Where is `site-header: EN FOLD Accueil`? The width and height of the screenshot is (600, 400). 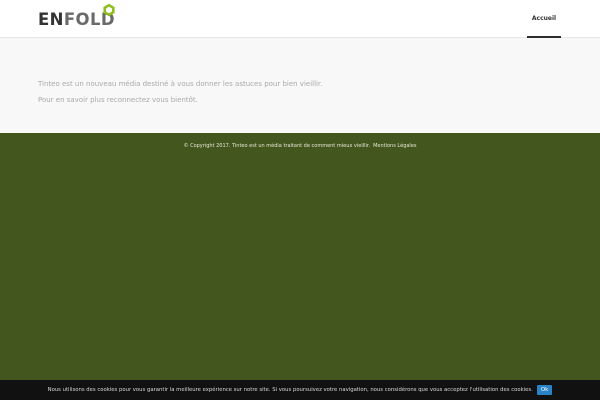
site-header: EN FOLD Accueil is located at coordinates (300, 19).